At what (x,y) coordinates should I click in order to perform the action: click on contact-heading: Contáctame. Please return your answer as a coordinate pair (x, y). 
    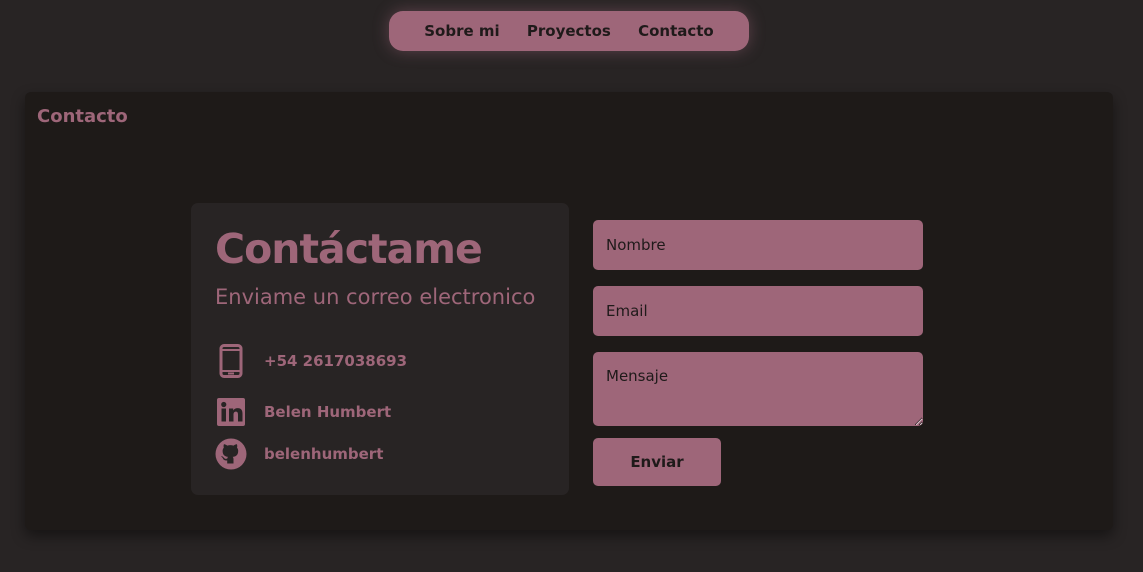
    Looking at the image, I should click on (349, 249).